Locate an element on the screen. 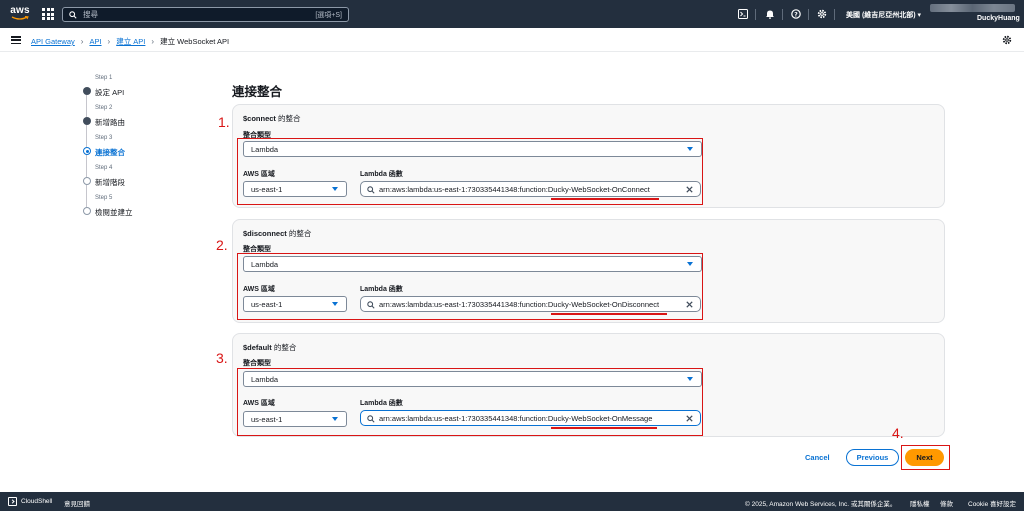 The width and height of the screenshot is (1024, 511). search-icon is located at coordinates (73, 14).